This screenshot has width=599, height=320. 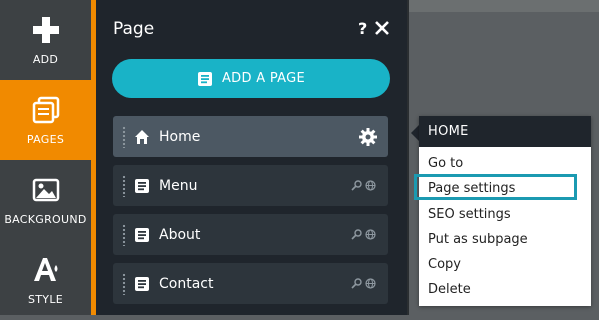 What do you see at coordinates (178, 185) in the screenshot?
I see `page-item-label: Menu` at bounding box center [178, 185].